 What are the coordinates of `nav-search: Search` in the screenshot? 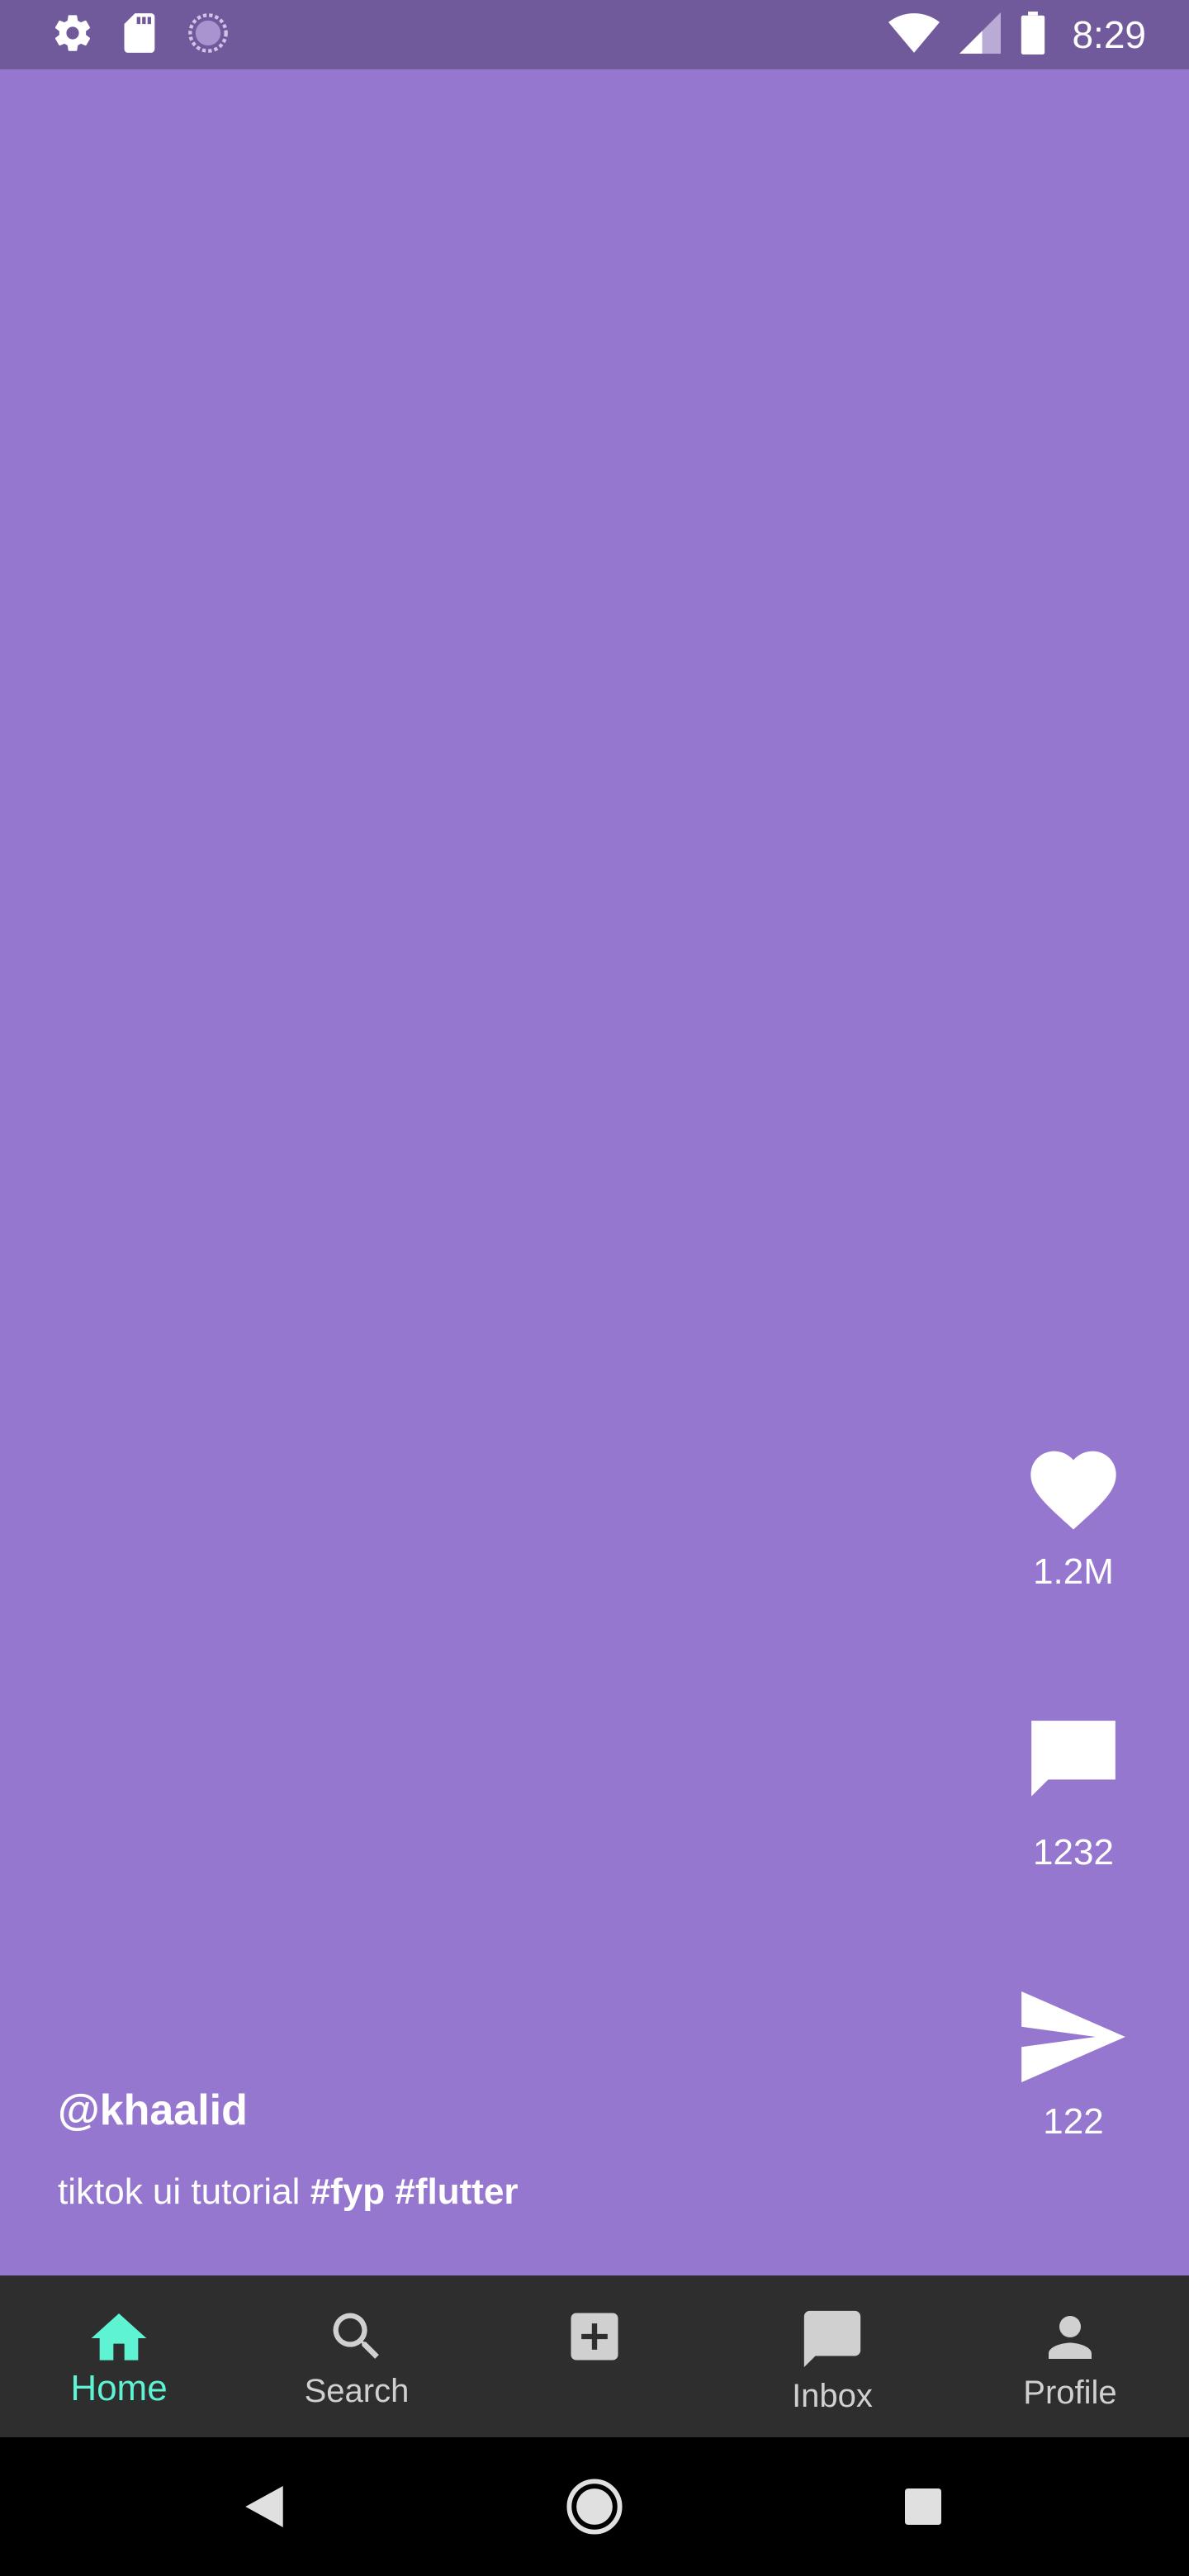 It's located at (357, 2356).